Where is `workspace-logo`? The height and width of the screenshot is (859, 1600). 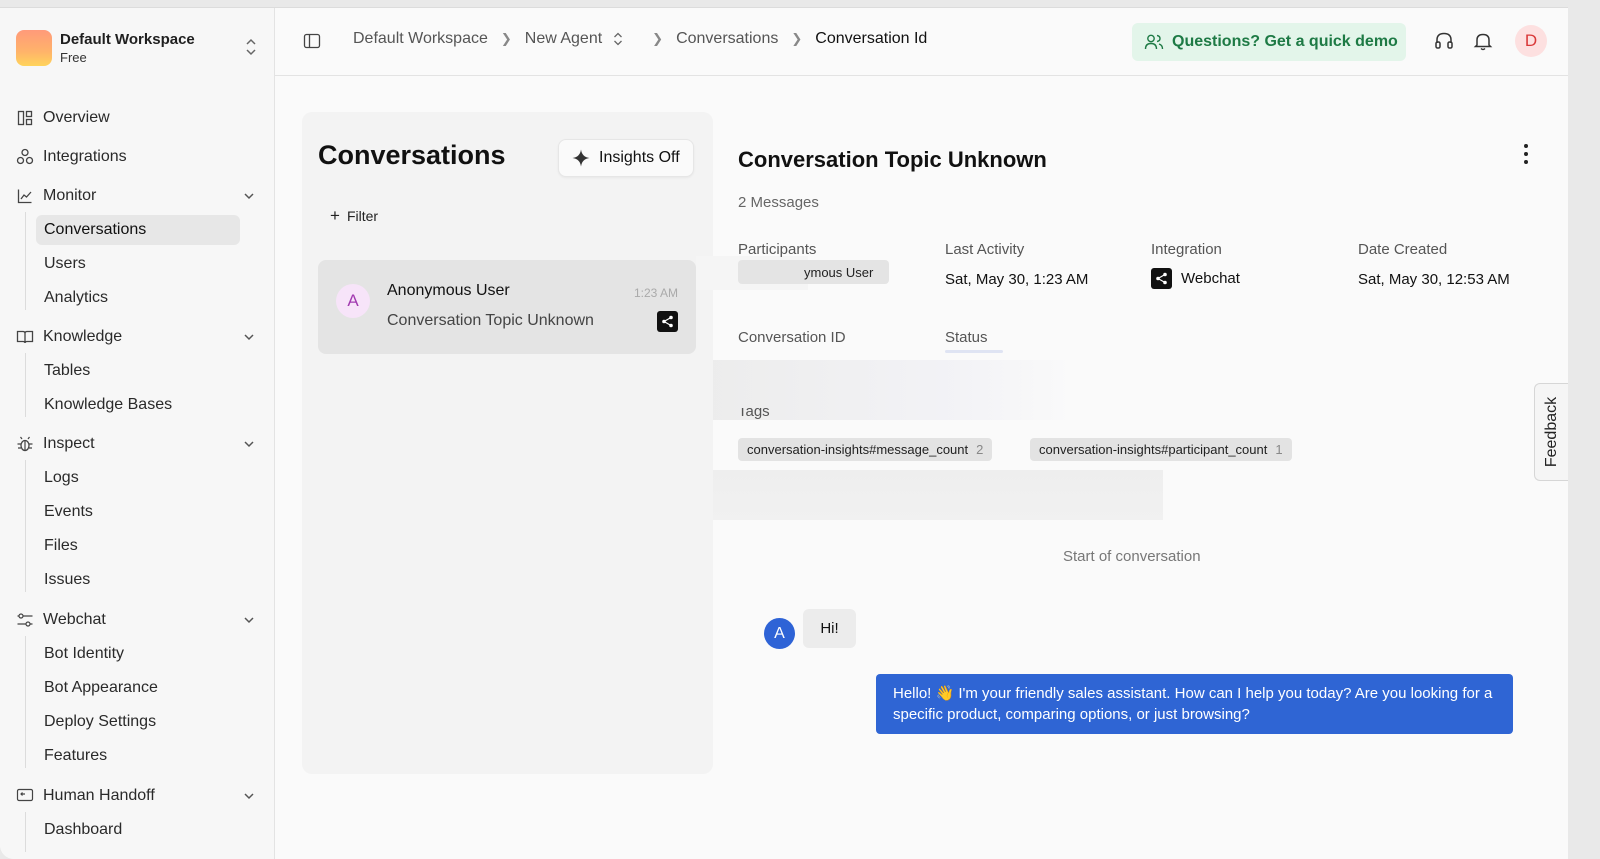 workspace-logo is located at coordinates (34, 48).